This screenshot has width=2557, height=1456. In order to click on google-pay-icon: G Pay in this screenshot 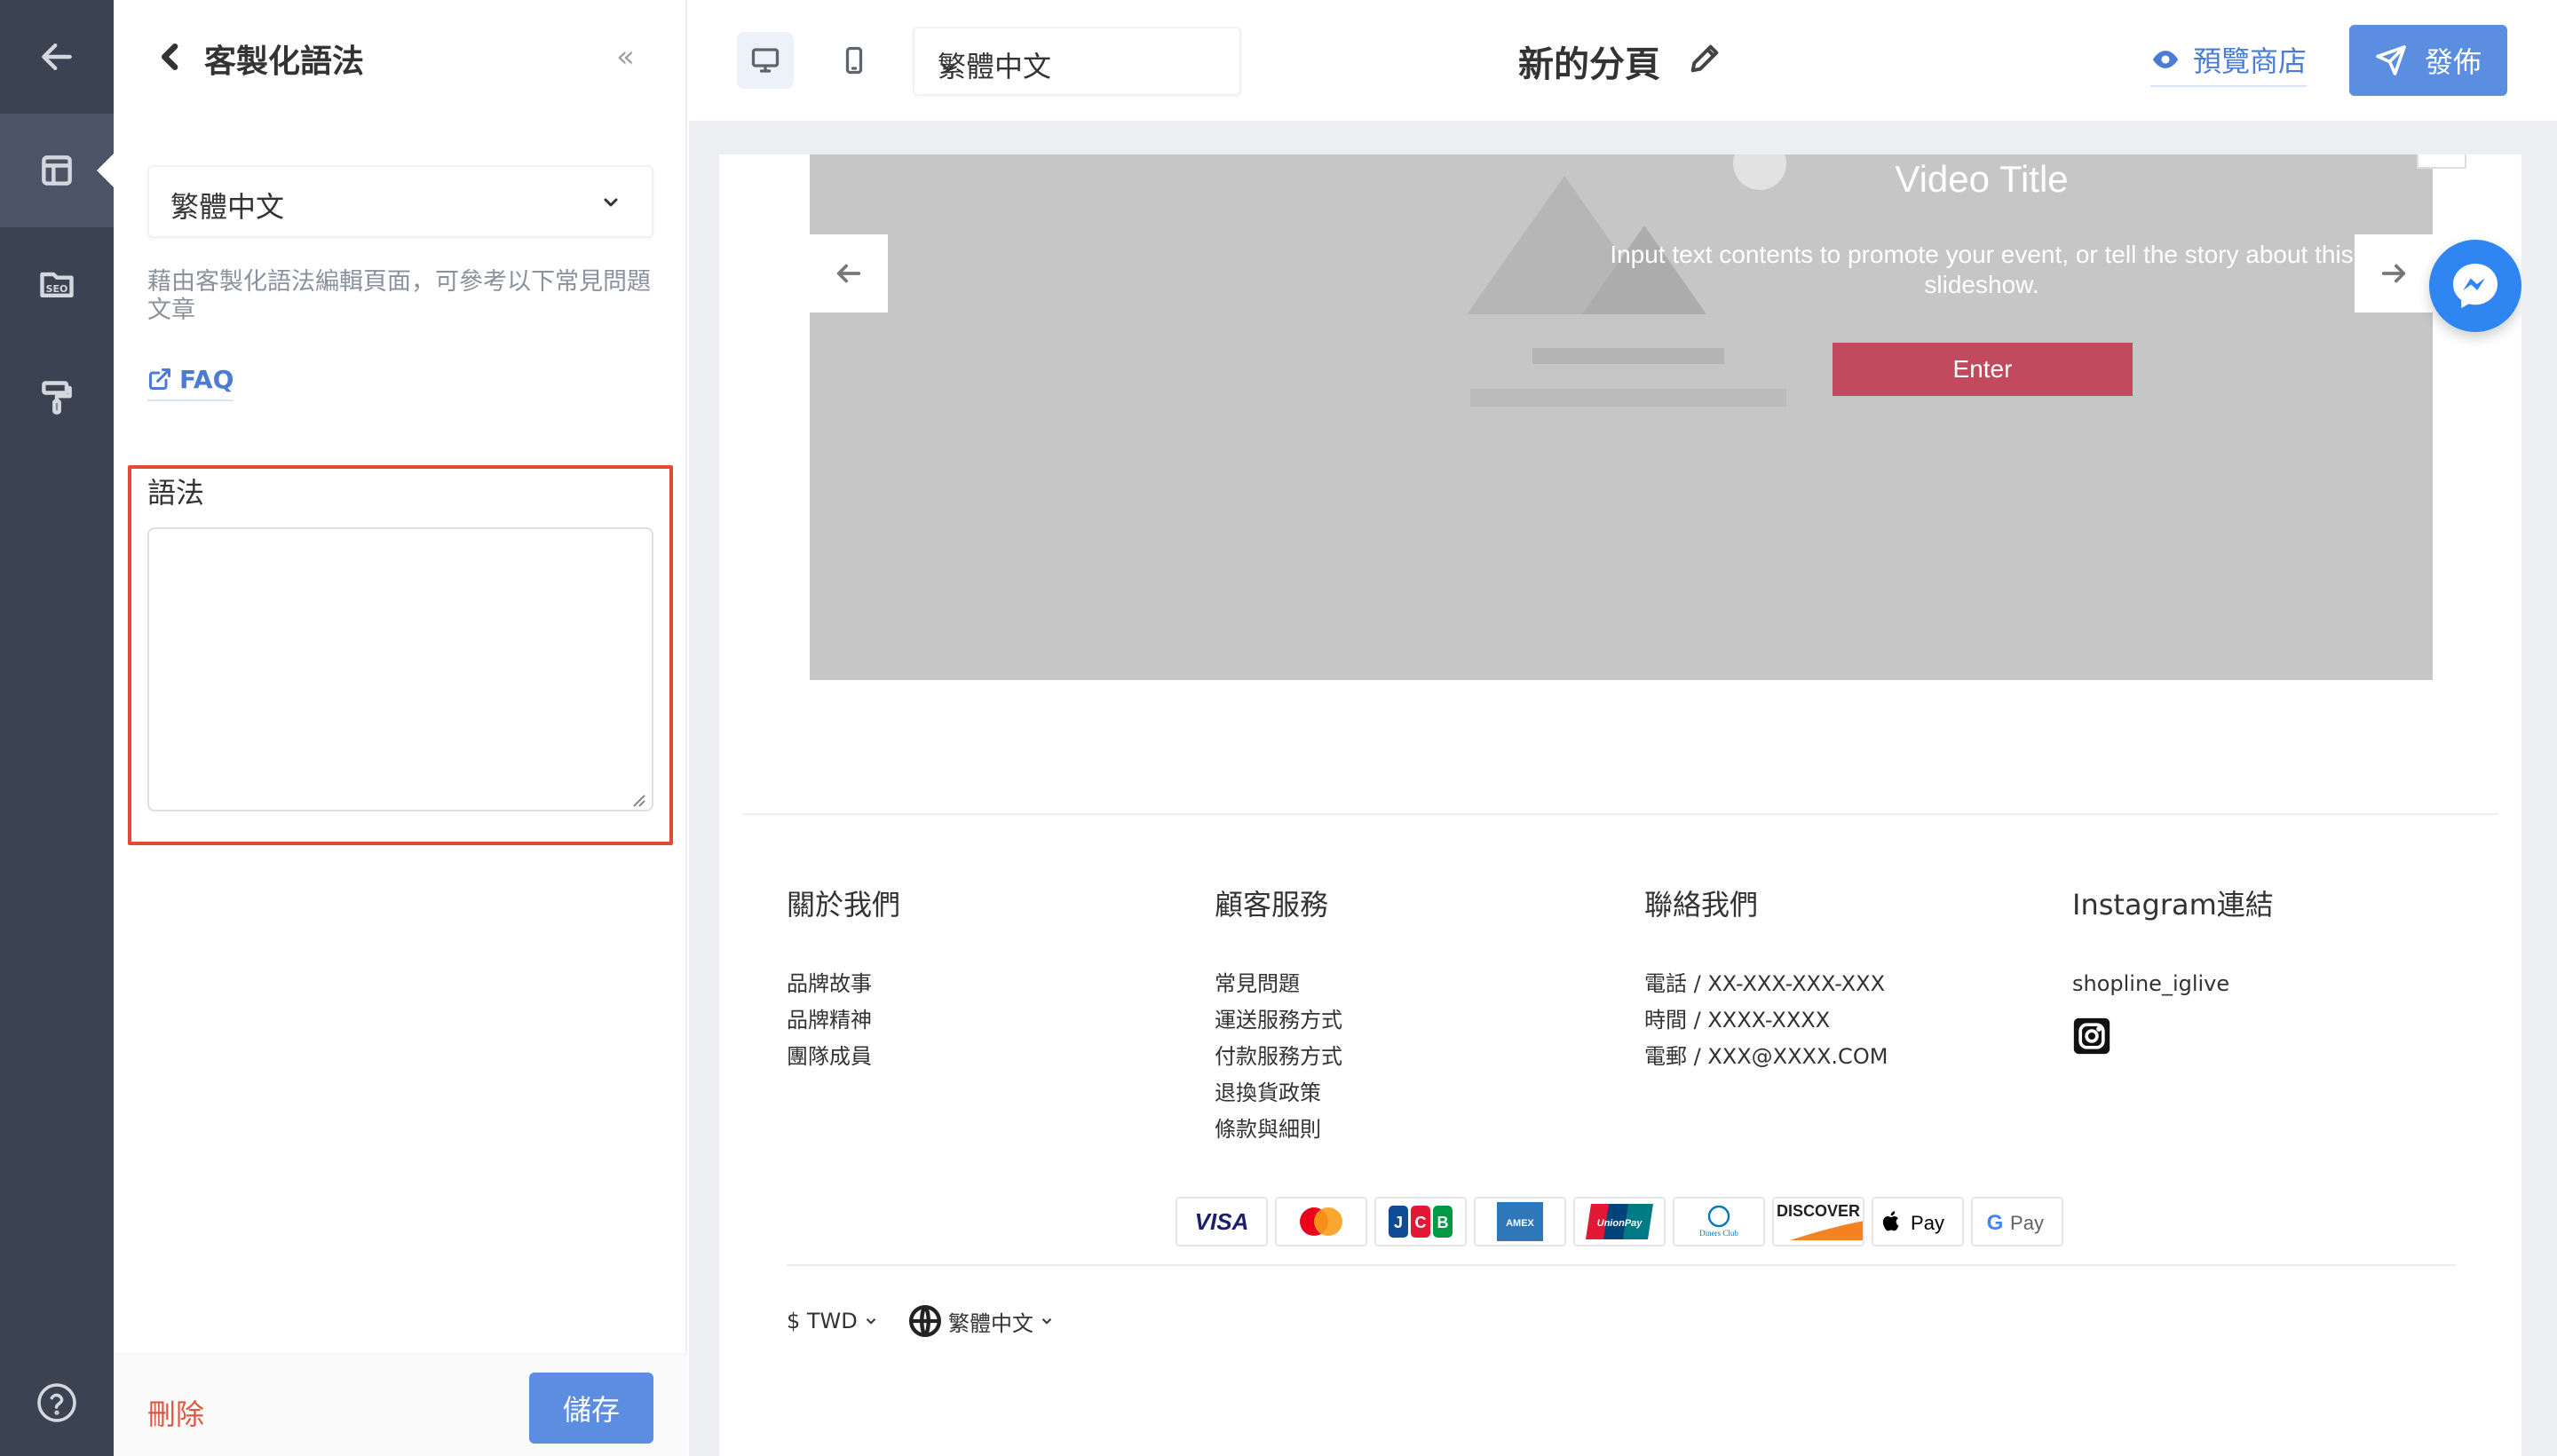, I will do `click(2017, 1221)`.